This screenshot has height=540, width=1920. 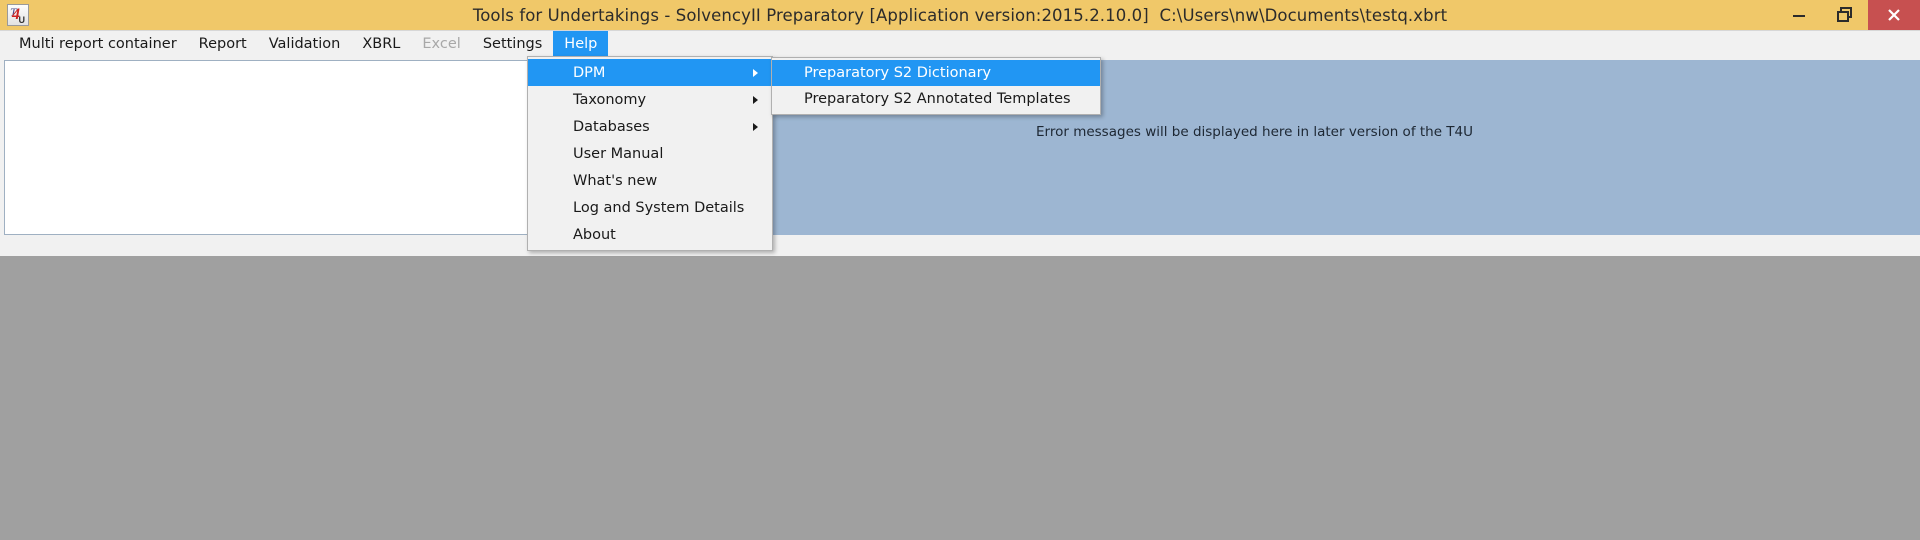 What do you see at coordinates (650, 99) in the screenshot?
I see `menu-option-taxonomy: Taxonomy` at bounding box center [650, 99].